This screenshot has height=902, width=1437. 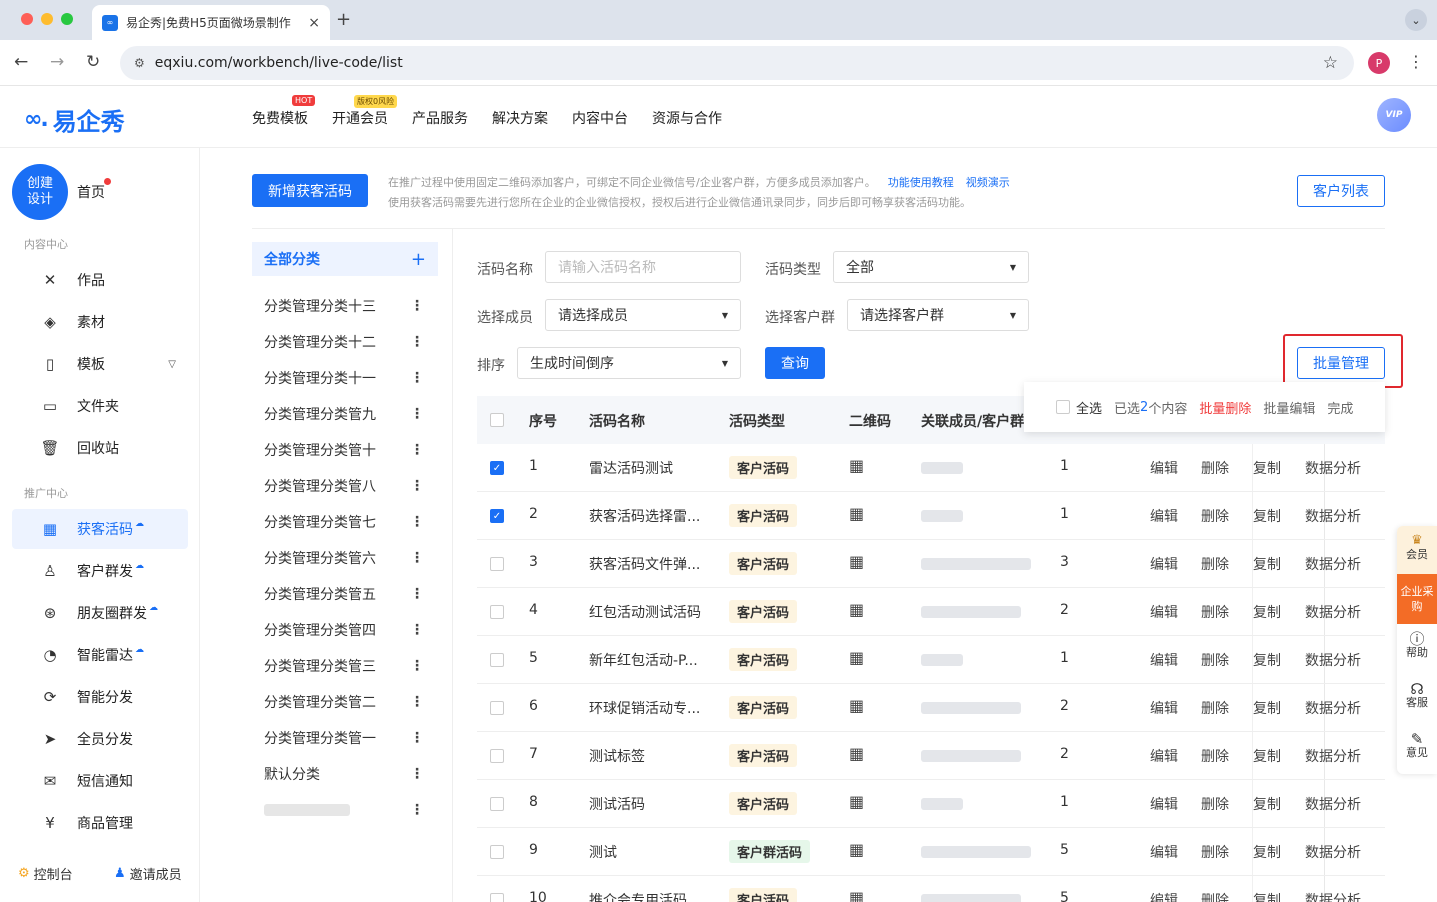 What do you see at coordinates (100, 697) in the screenshot?
I see `sidebar-item-smart-distribute: ⟳ 智能分发` at bounding box center [100, 697].